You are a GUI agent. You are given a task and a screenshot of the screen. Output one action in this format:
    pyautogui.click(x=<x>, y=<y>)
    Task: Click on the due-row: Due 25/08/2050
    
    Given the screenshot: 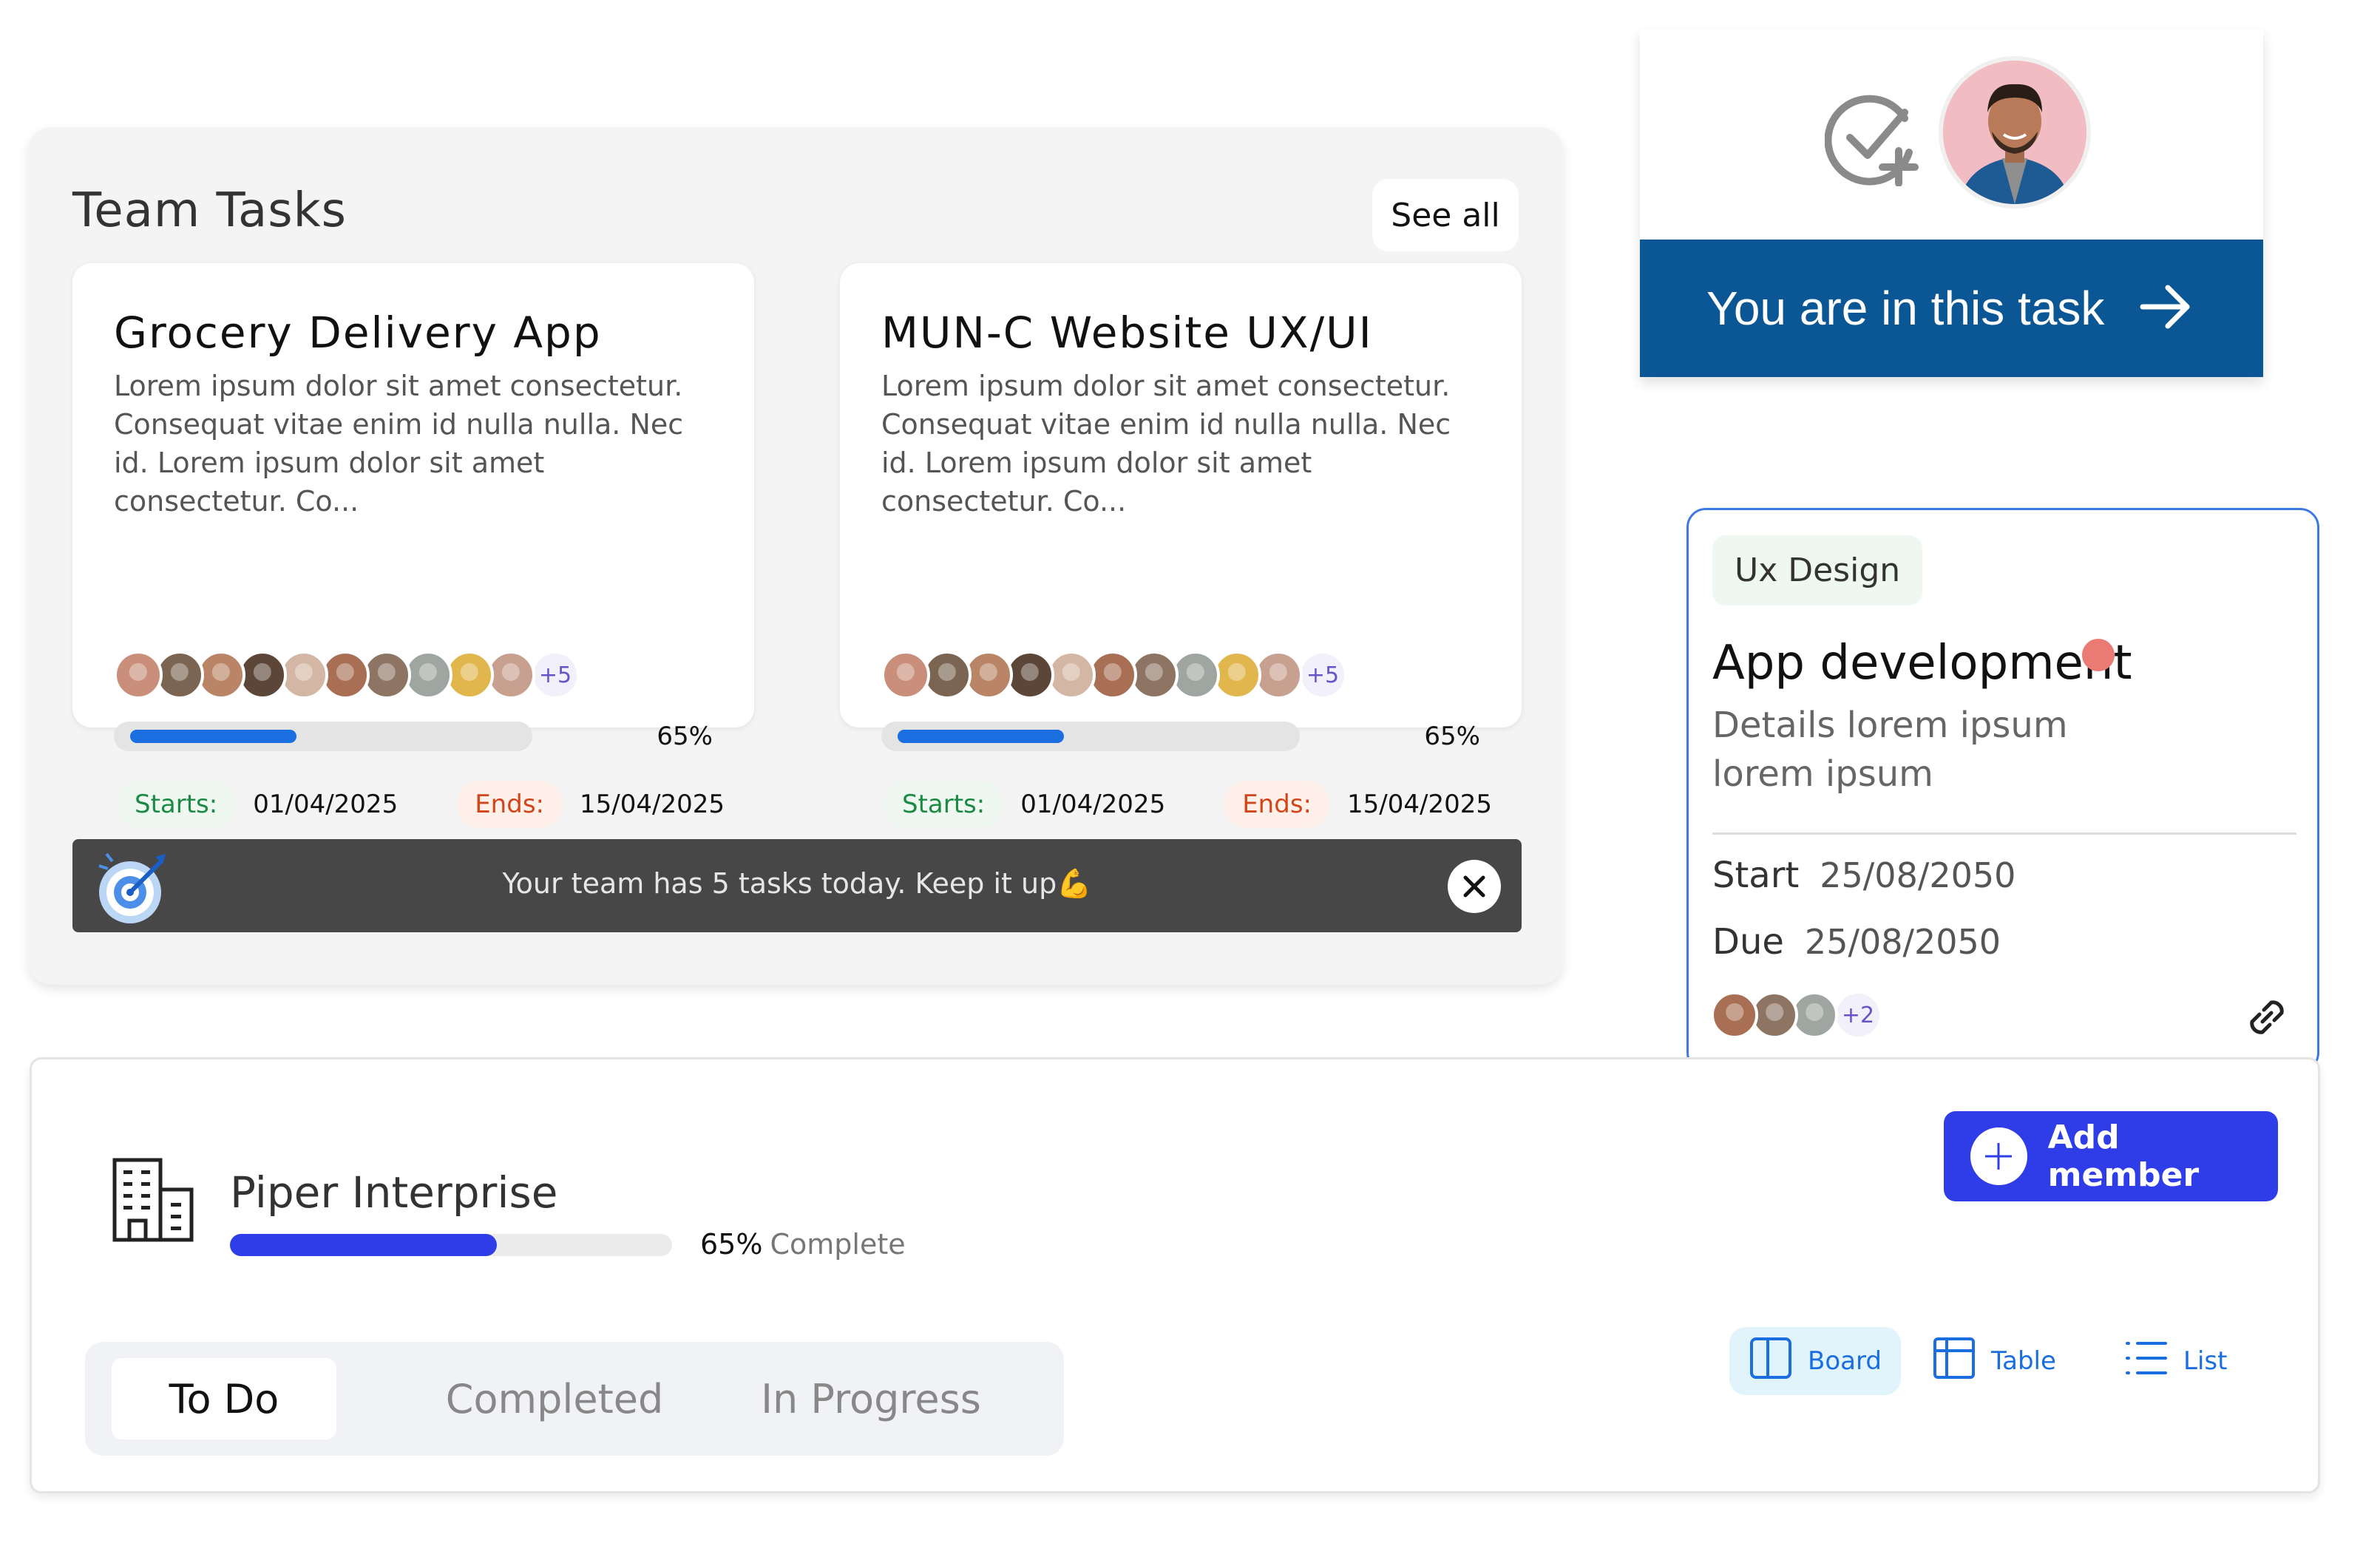 What is the action you would take?
    pyautogui.click(x=1857, y=942)
    